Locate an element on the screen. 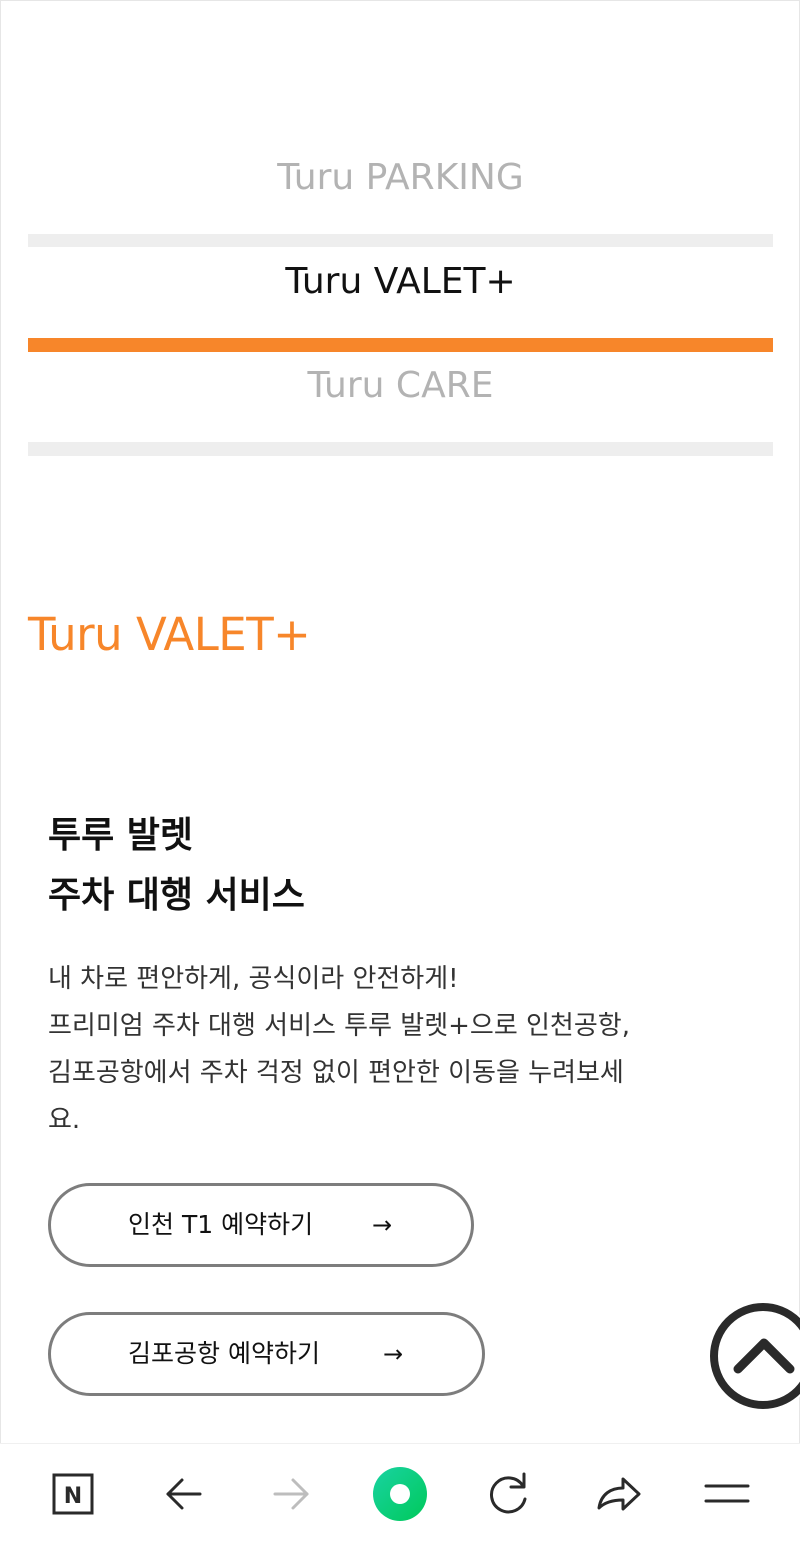 The image size is (800, 1550). service-title-line: 주차 대행 서비스 is located at coordinates (176, 895).